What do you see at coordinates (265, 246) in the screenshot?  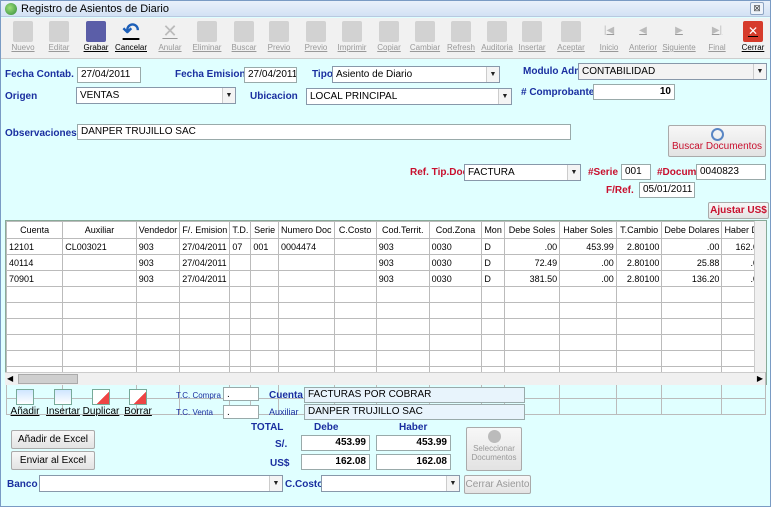 I see `table-cell: 001` at bounding box center [265, 246].